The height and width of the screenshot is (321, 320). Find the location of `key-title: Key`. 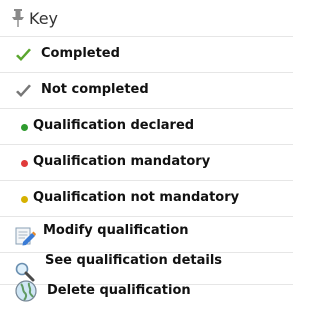

key-title: Key is located at coordinates (44, 18).